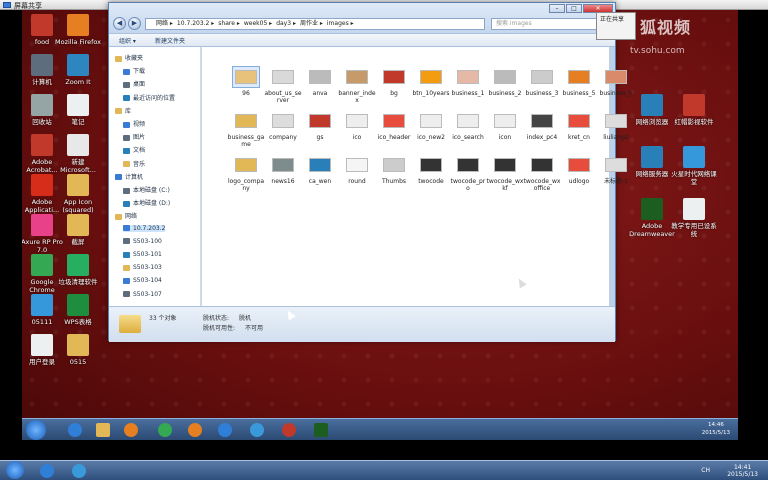 This screenshot has height=480, width=768. Describe the element at coordinates (652, 162) in the screenshot. I see `desktop-icon: 网络服务器` at that location.